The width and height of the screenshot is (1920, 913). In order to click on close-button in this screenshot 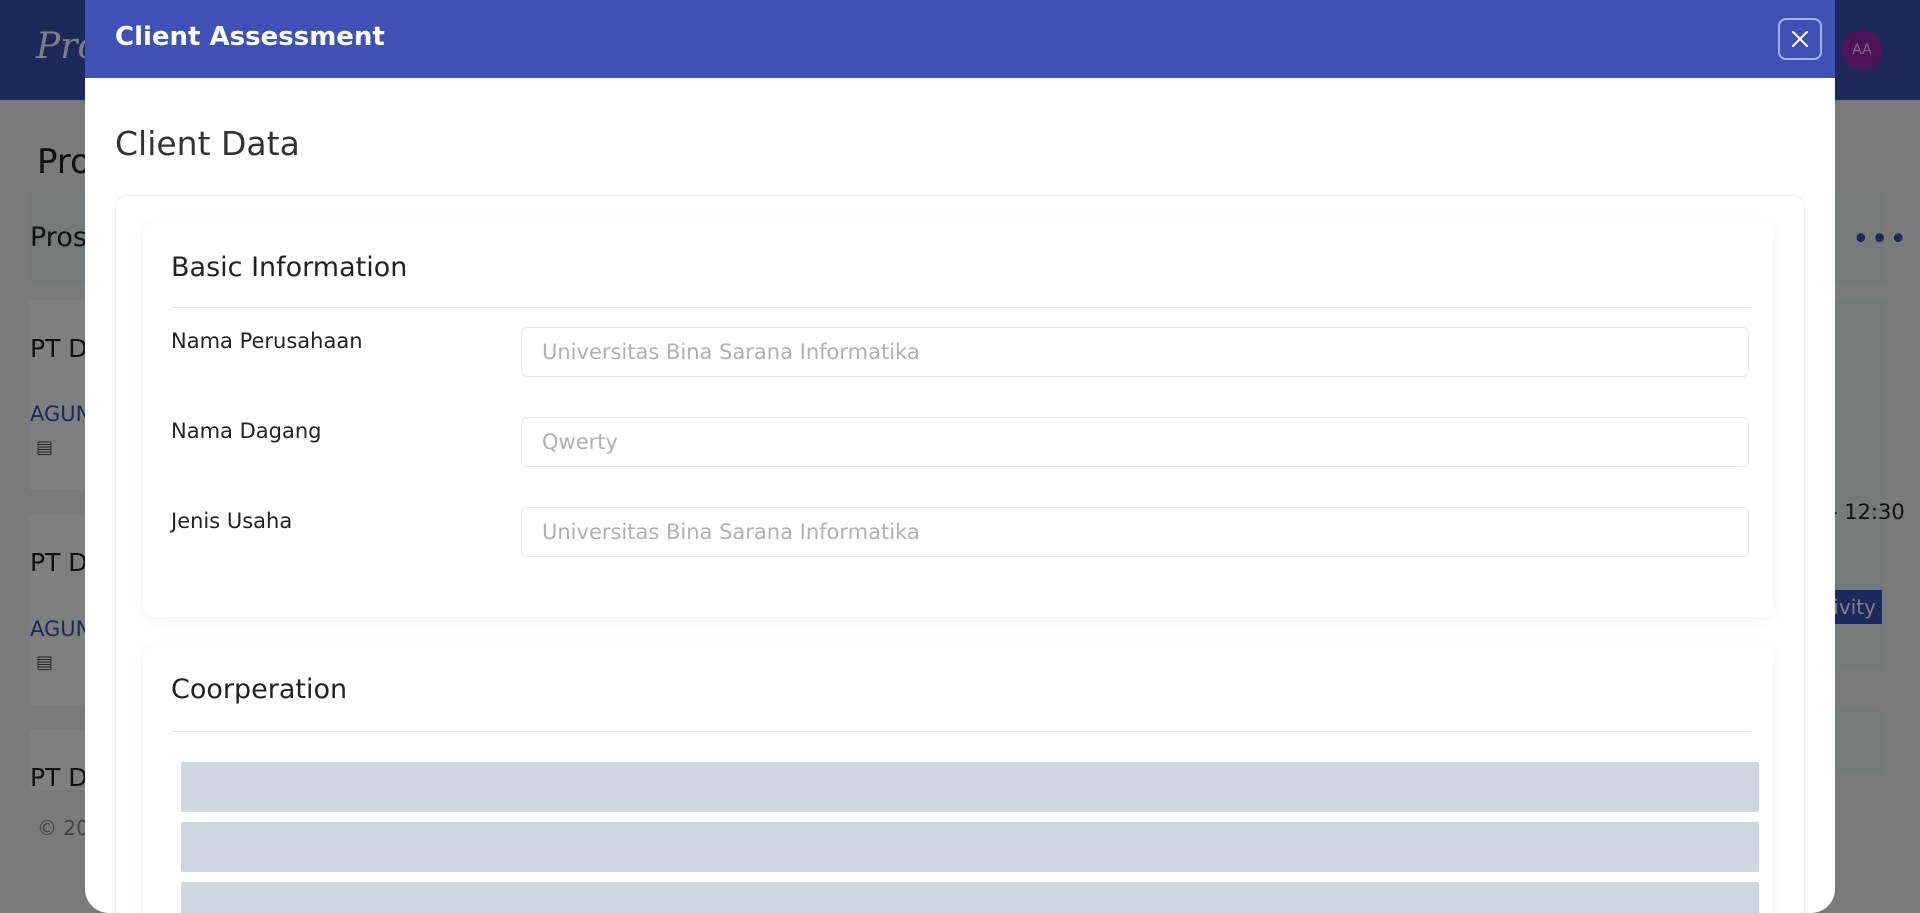, I will do `click(1800, 39)`.